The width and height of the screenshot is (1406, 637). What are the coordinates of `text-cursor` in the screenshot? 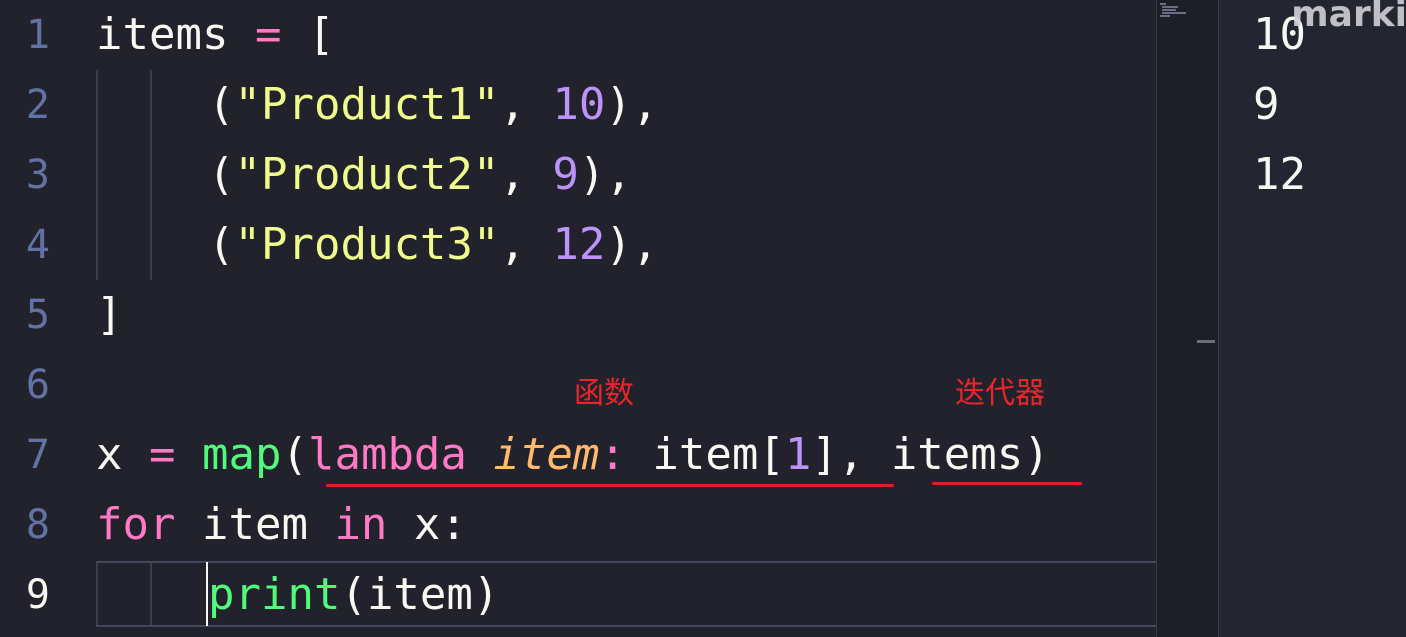 It's located at (207, 594).